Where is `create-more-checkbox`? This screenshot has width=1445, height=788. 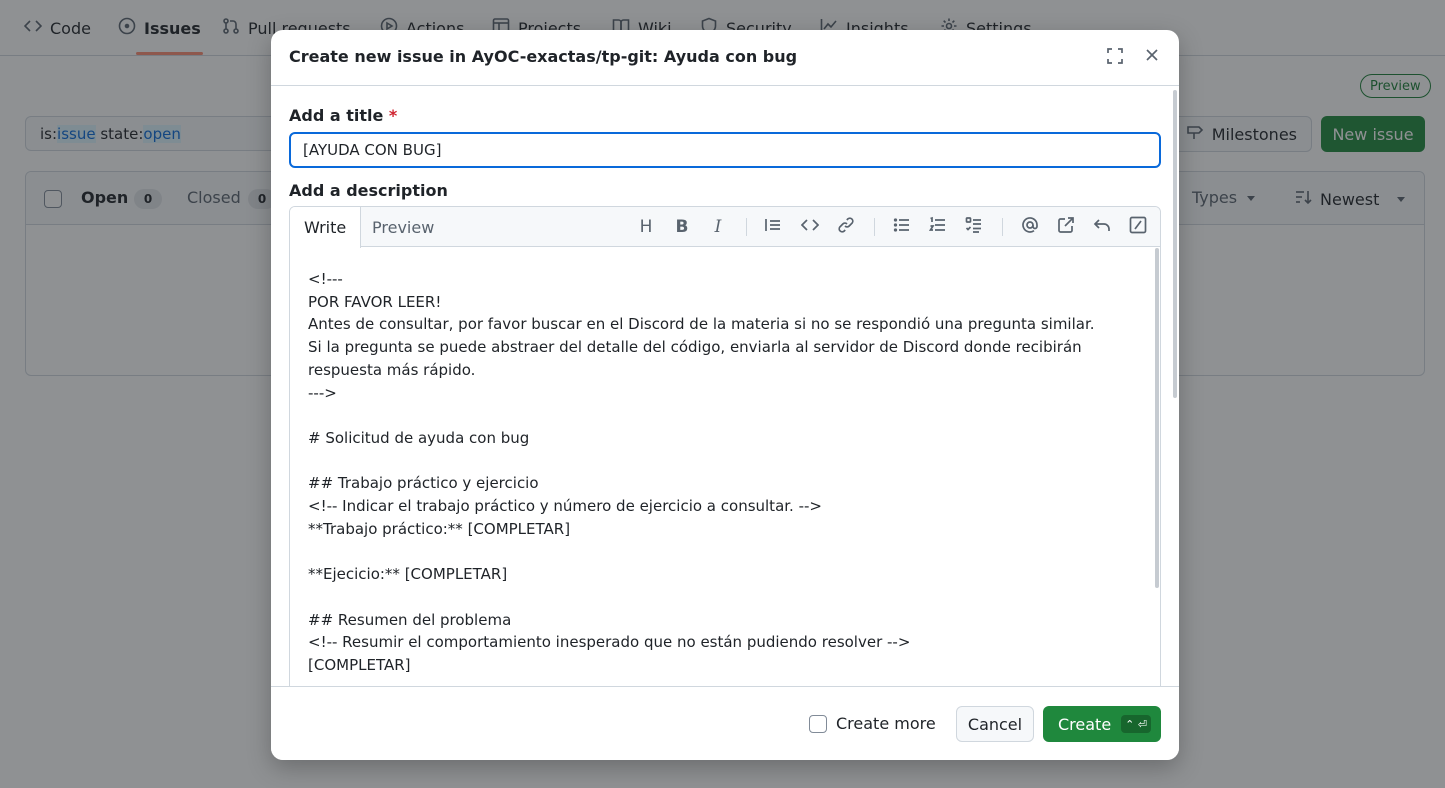
create-more-checkbox is located at coordinates (818, 724).